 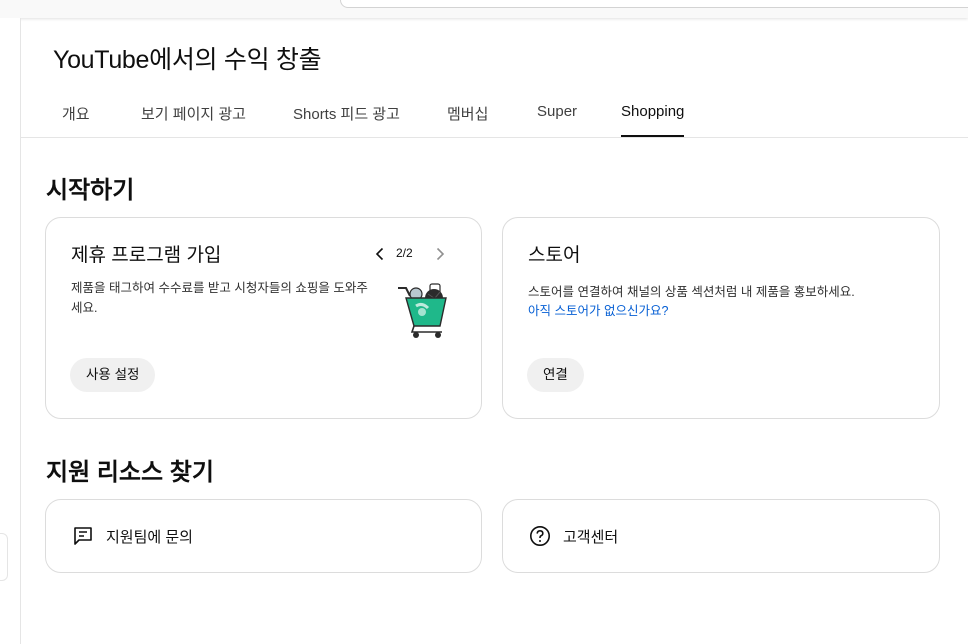 I want to click on affiliate-card-title: 제휴 프로그램 가입, so click(x=146, y=255).